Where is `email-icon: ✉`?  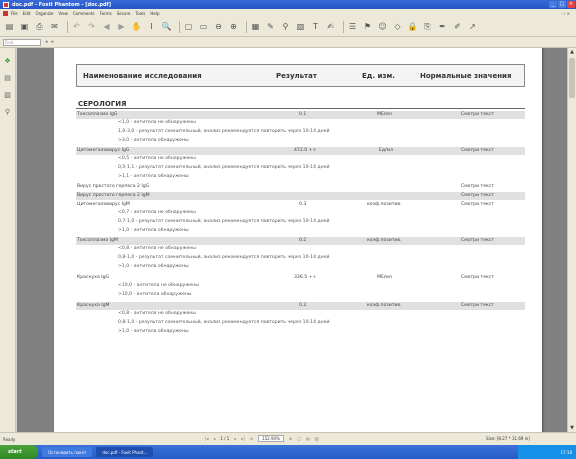
email-icon: ✉ is located at coordinates (54, 26).